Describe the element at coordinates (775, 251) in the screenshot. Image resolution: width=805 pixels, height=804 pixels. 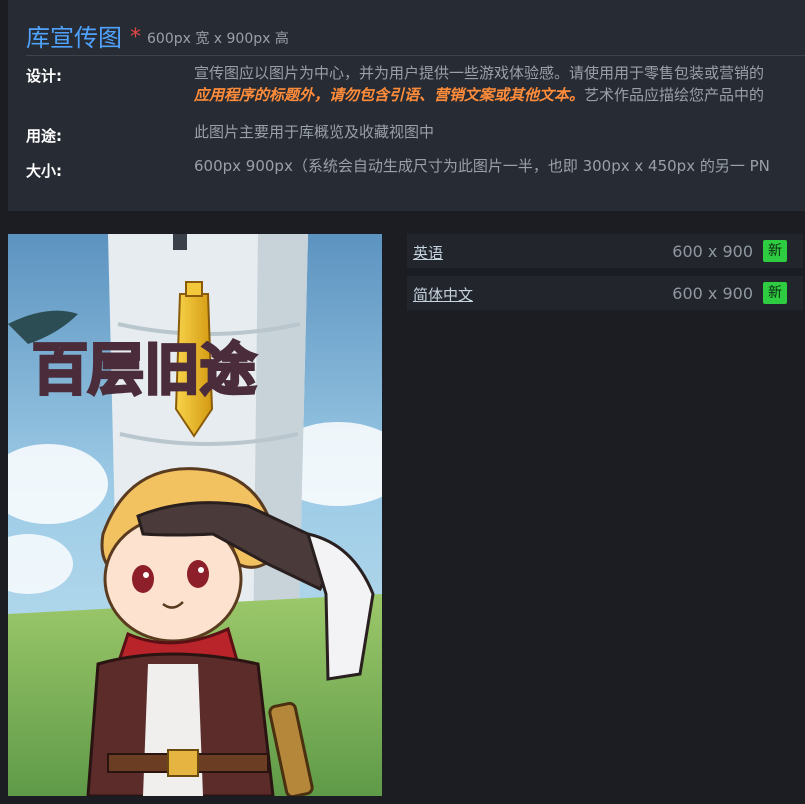
I see `new-badge-english: 新` at that location.